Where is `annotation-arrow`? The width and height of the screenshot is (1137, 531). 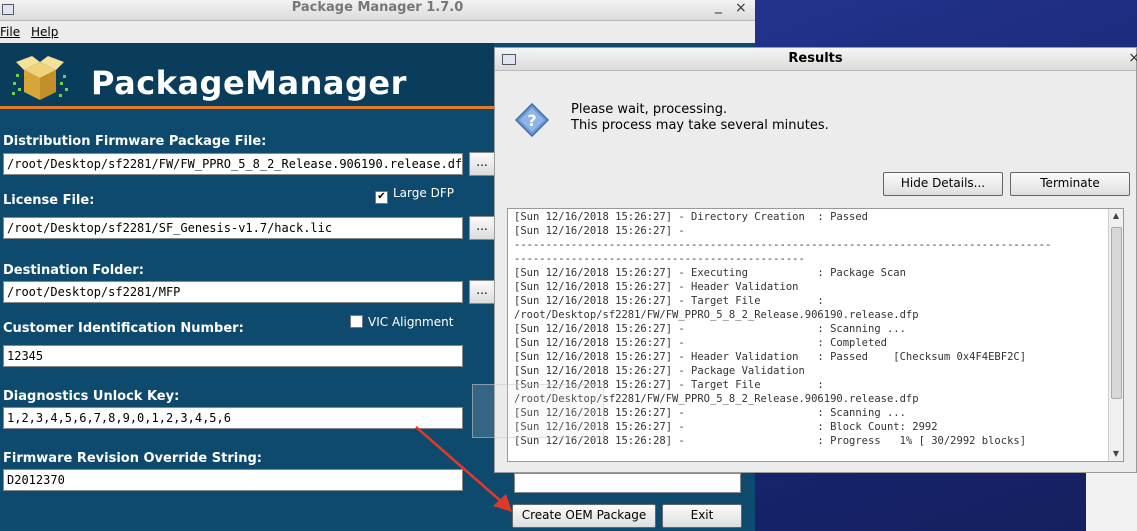
annotation-arrow is located at coordinates (463, 469).